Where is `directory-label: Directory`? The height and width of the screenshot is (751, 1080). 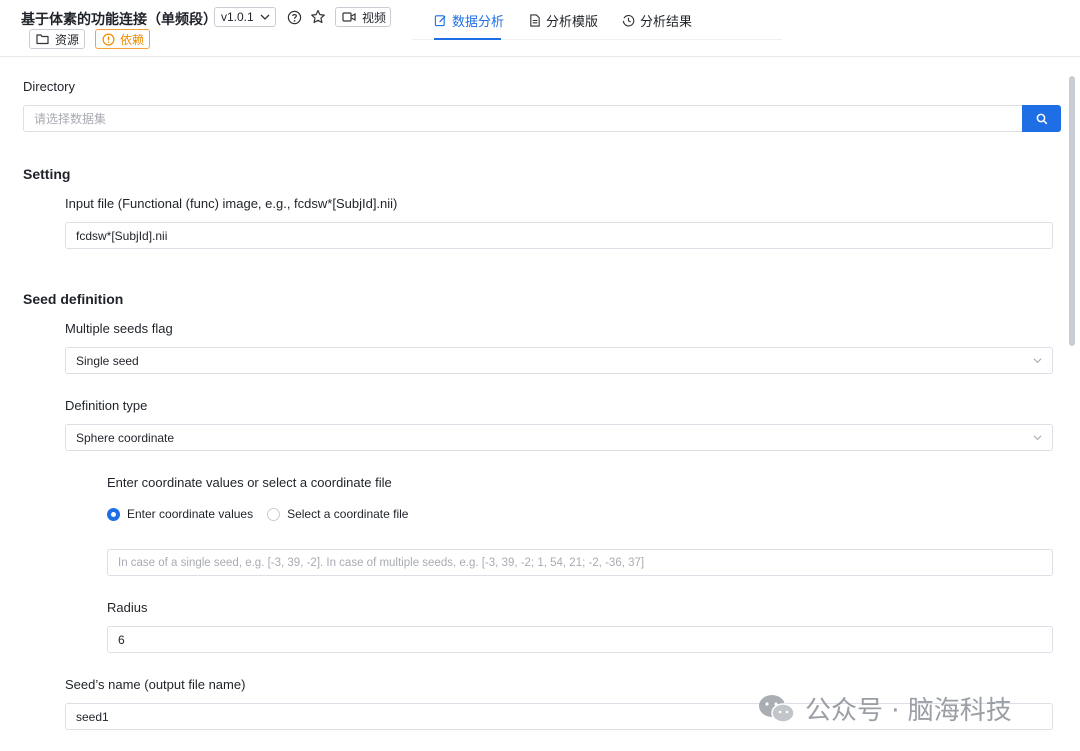 directory-label: Directory is located at coordinates (49, 86).